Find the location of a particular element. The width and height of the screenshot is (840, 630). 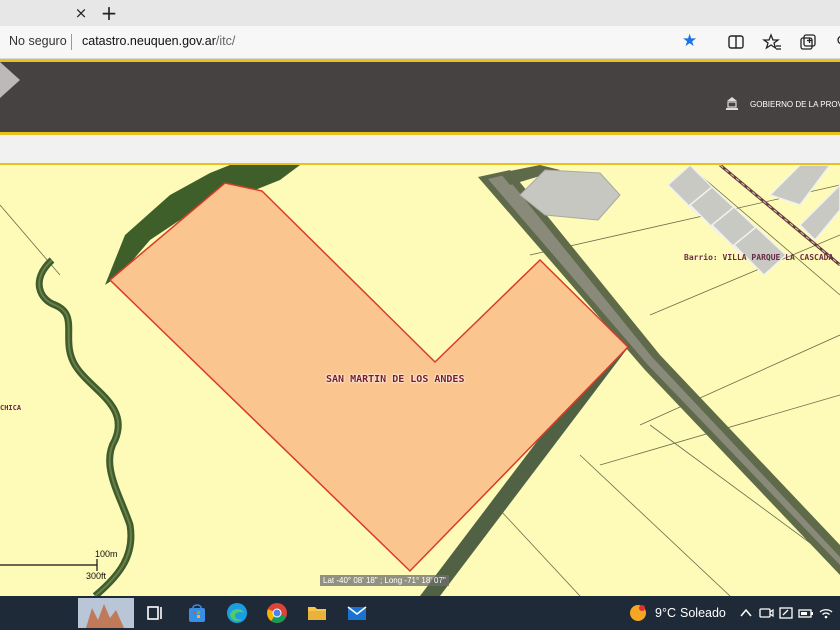

scale-bar is located at coordinates (49, 565).